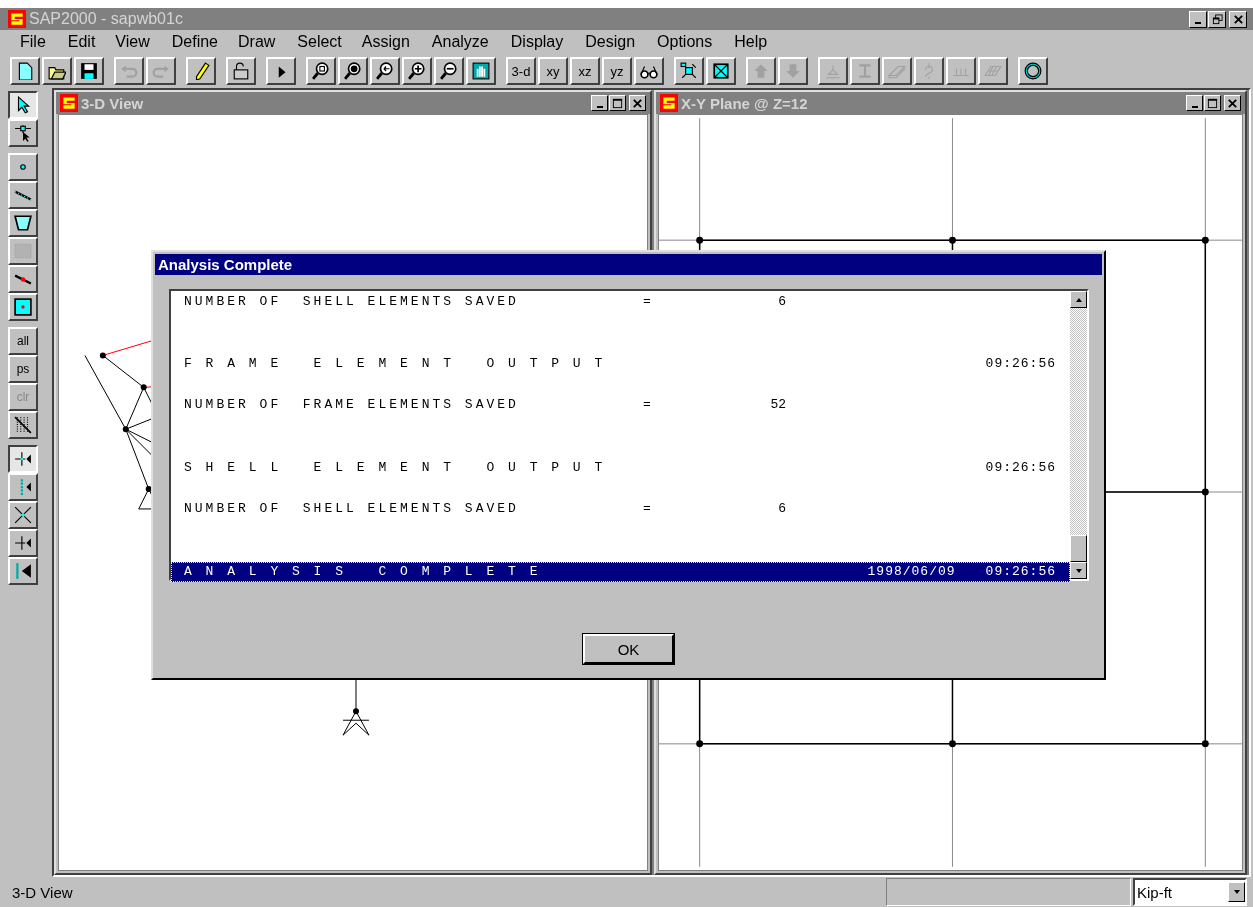 The width and height of the screenshot is (1253, 907). I want to click on zoom-out-icon, so click(449, 71).